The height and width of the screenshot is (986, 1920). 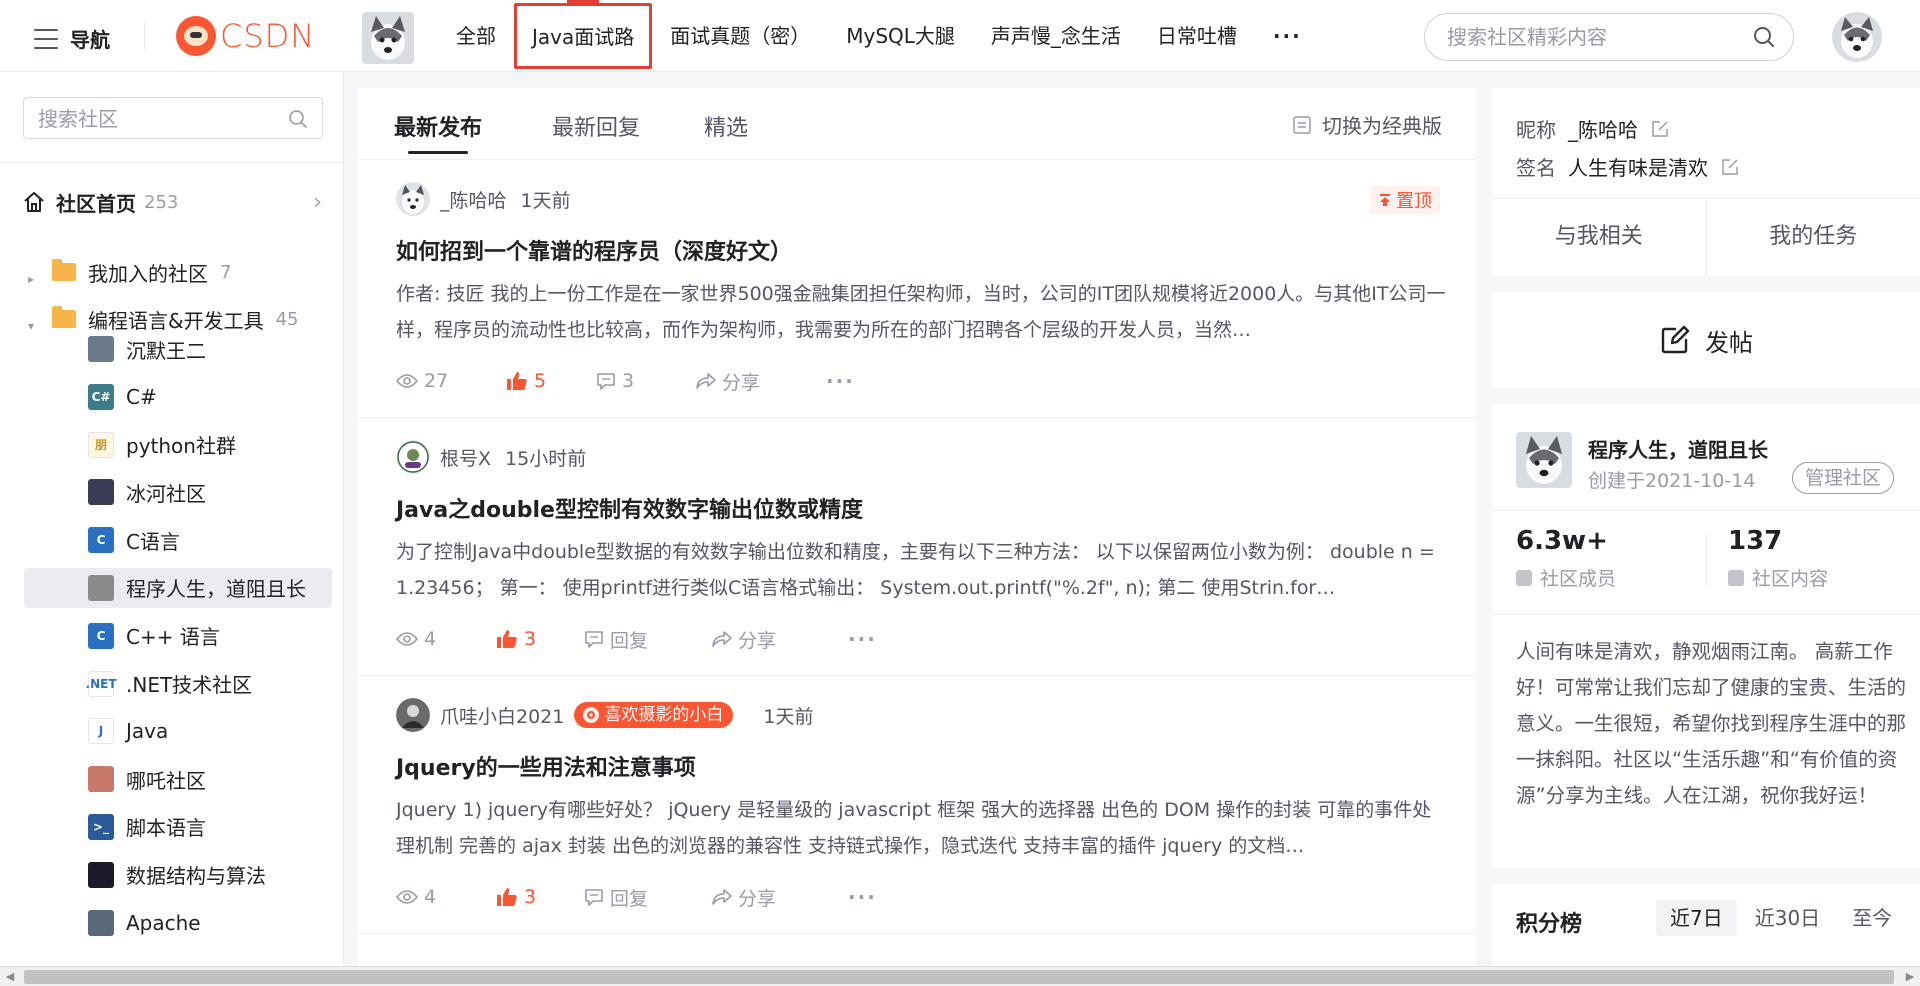 I want to click on manage-community-button: 管理社区, so click(x=1843, y=478).